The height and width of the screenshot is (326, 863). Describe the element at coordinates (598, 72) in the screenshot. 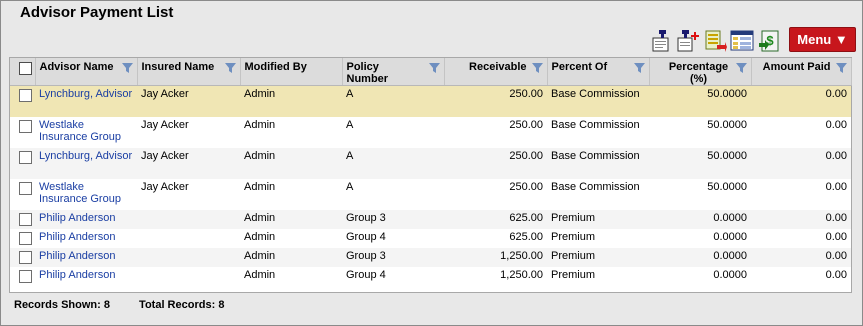

I see `header-percent-of: Percent Of` at that location.